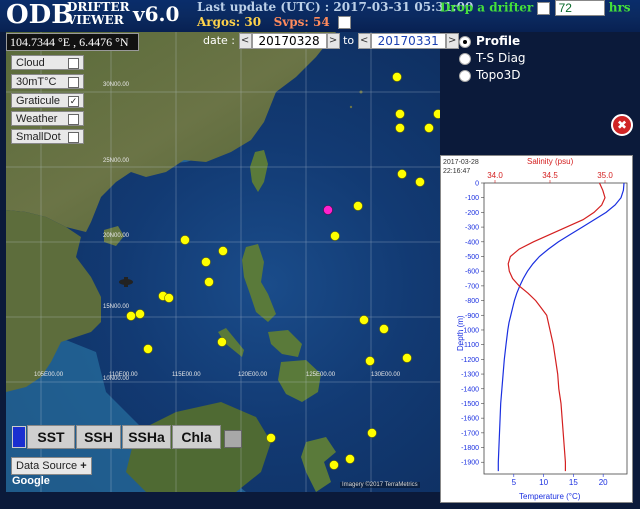 This screenshot has width=640, height=509. I want to click on imagery-attribution: Imagery ©2017 TerraMetrics, so click(380, 485).